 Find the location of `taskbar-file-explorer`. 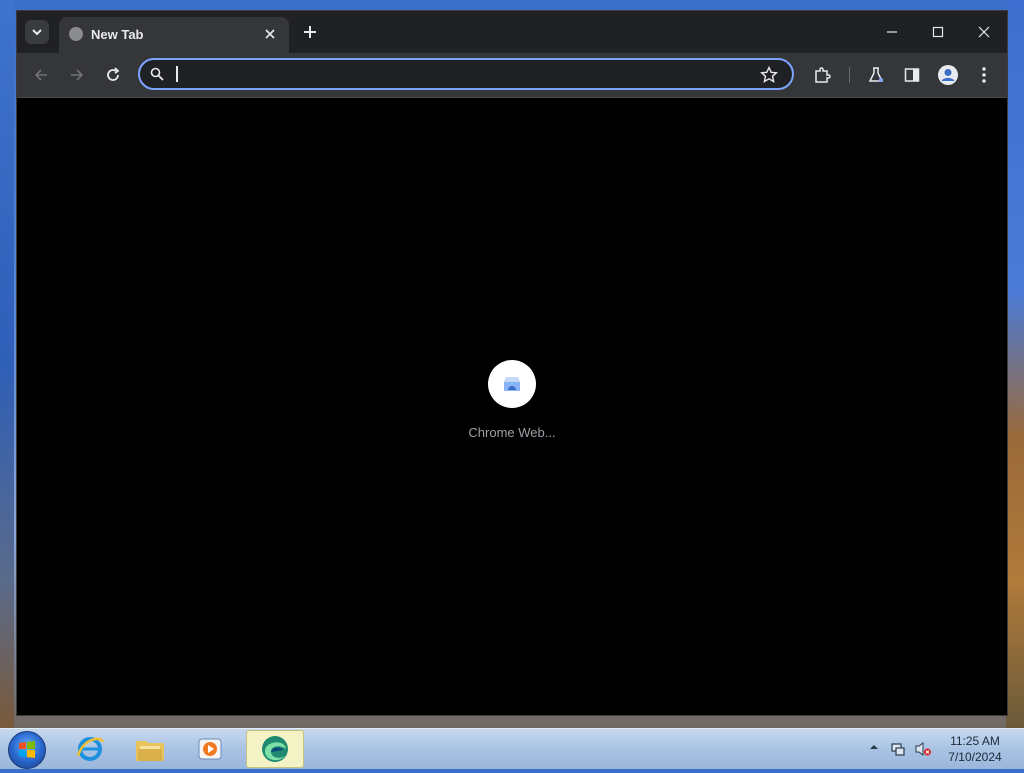

taskbar-file-explorer is located at coordinates (150, 749).